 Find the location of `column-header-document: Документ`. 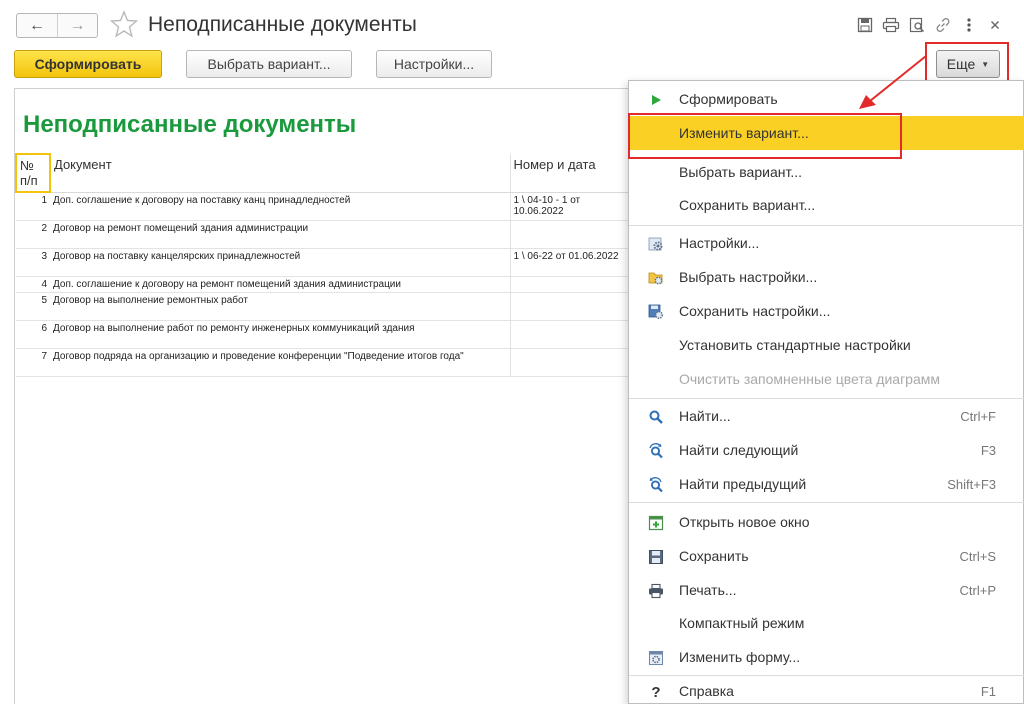

column-header-document: Документ is located at coordinates (280, 173).